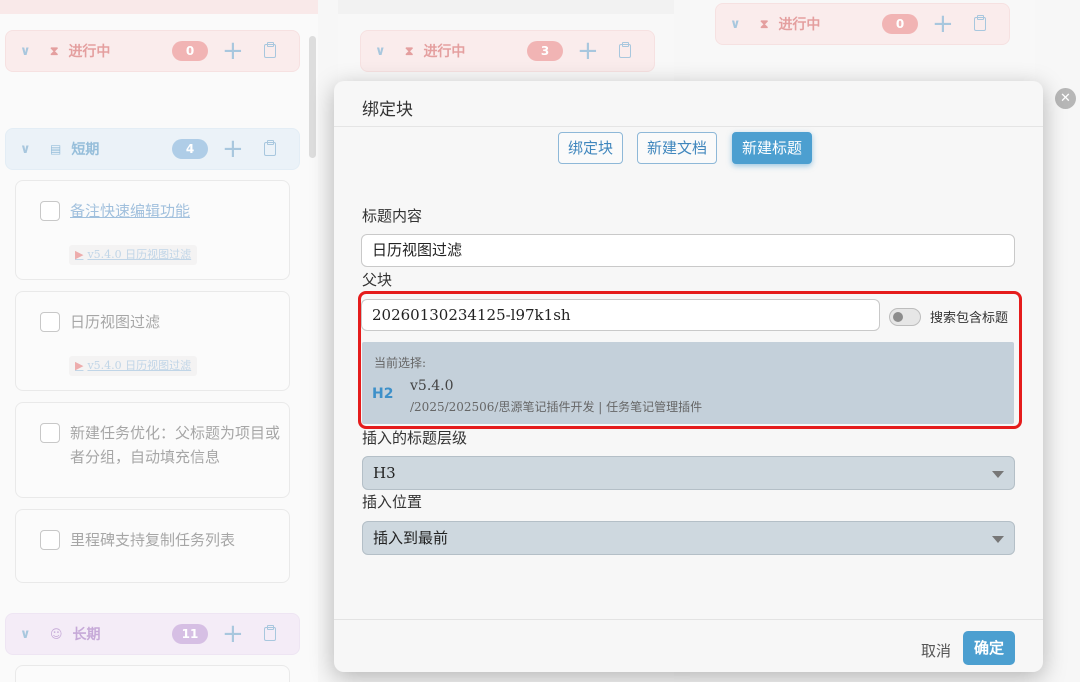  I want to click on heading-level-label: 插入的标题层级, so click(415, 438).